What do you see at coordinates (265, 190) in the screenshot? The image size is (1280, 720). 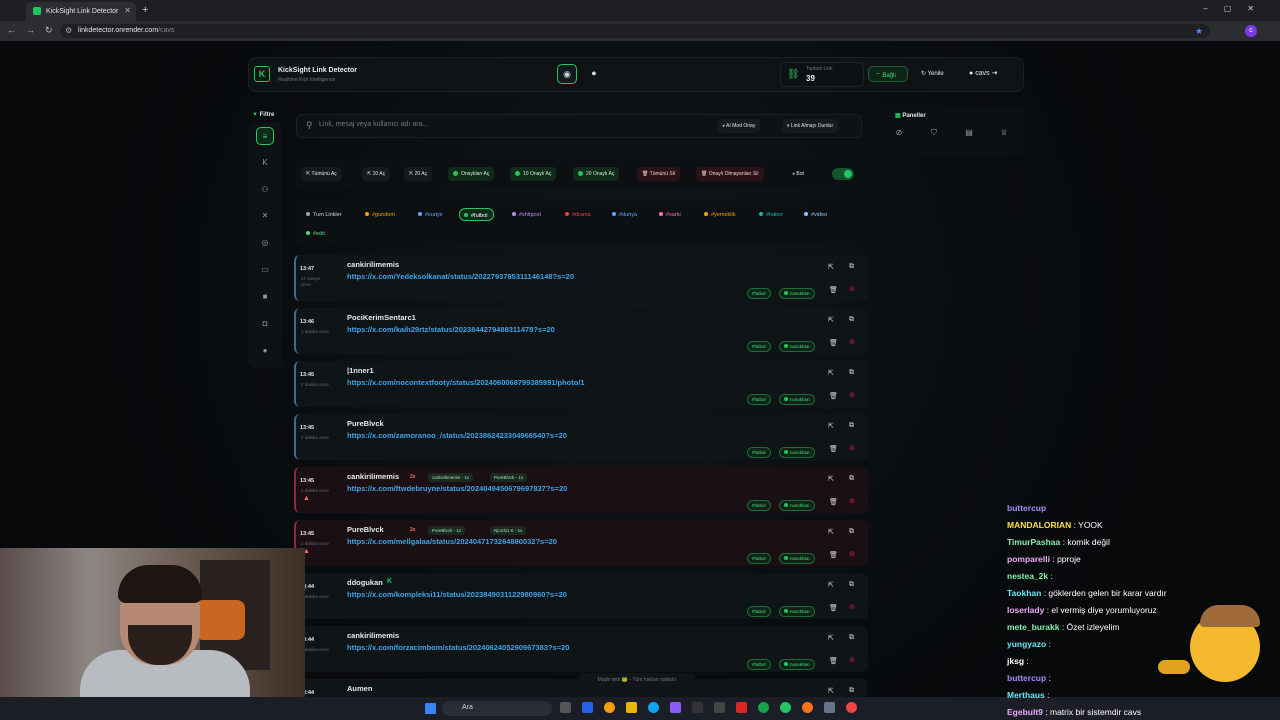 I see `users-icon: ⚇` at bounding box center [265, 190].